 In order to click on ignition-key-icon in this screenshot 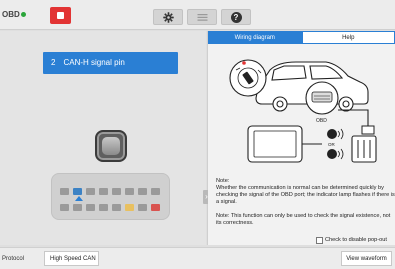, I will do `click(248, 78)`.